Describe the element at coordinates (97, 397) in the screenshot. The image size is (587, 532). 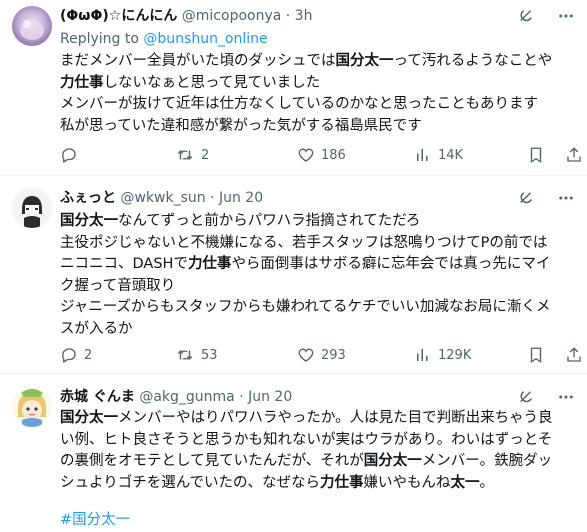
I see `display-name: 赤城 ぐんま` at that location.